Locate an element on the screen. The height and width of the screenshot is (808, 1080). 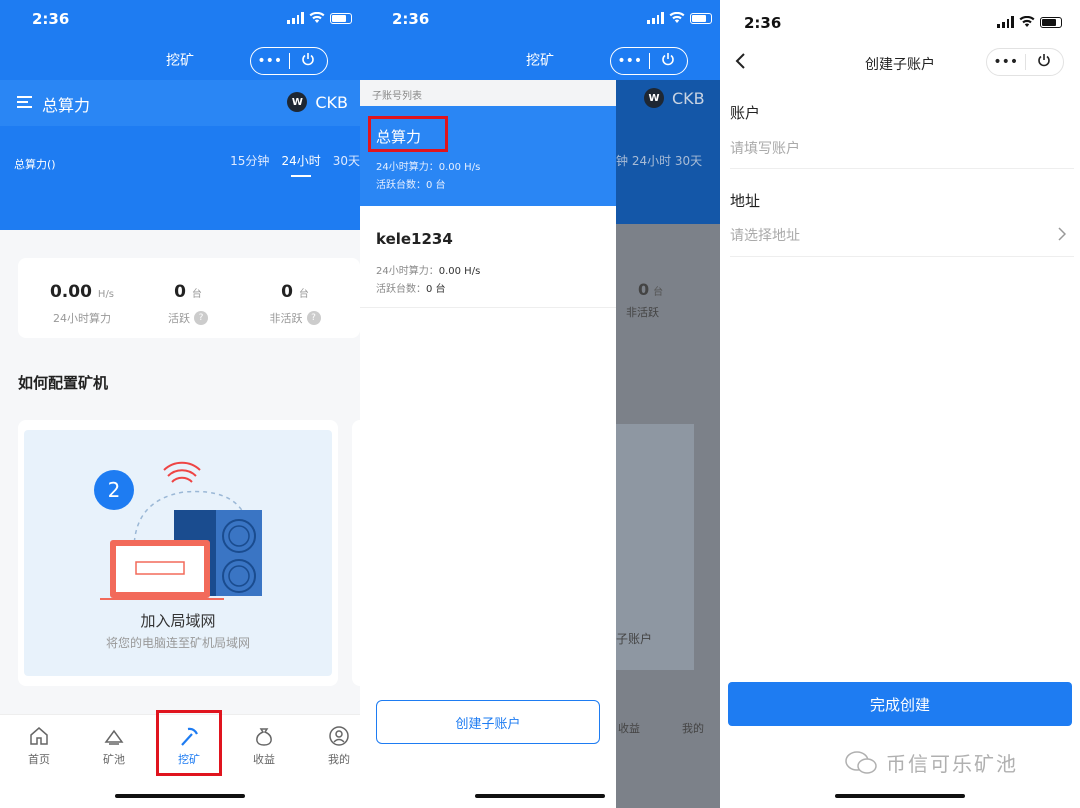
stats-card: 0.00 H/s 24小时算力 0台 活跃? 0台 非活跃? is located at coordinates (189, 298).